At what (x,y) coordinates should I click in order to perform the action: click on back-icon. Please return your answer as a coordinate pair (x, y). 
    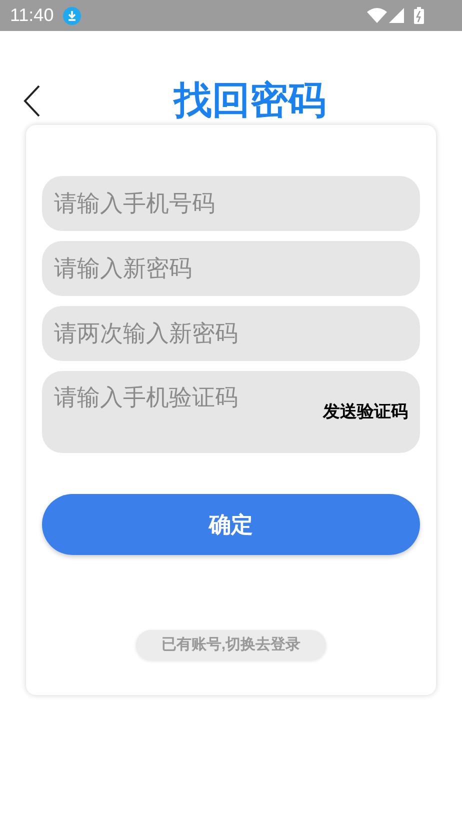
    Looking at the image, I should click on (31, 101).